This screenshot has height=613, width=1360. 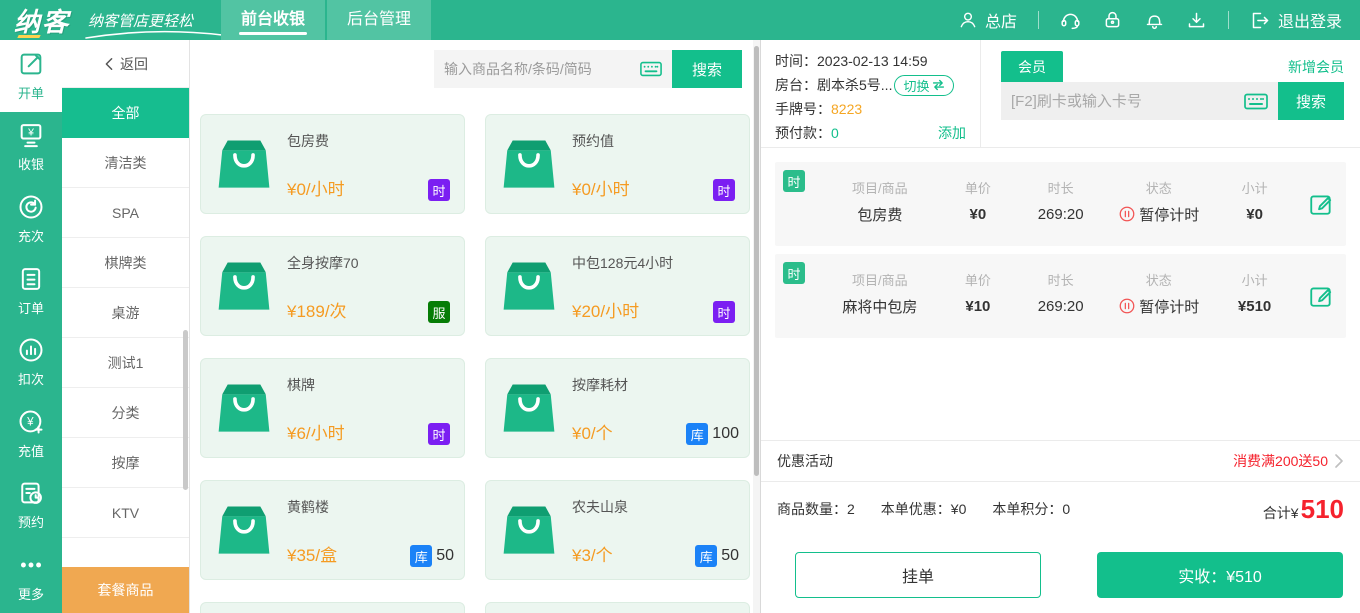 I want to click on nav-item-cashier: ¥ 收银, so click(x=31, y=148).